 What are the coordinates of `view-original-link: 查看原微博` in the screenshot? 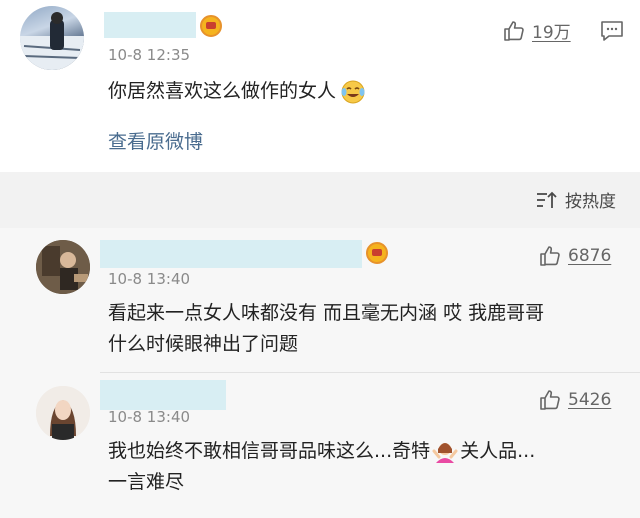 It's located at (155, 140).